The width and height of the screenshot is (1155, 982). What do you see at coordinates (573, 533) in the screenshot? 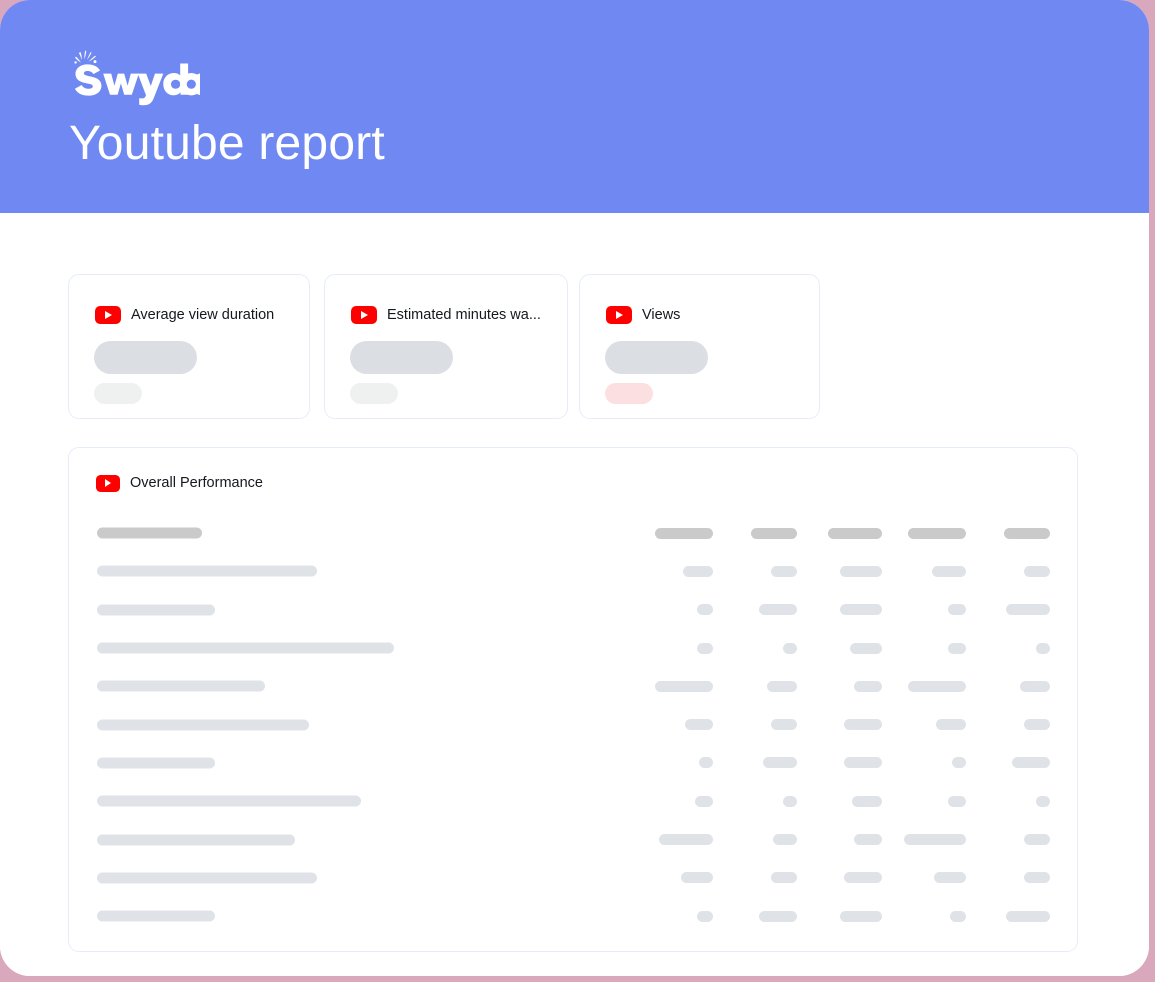
I see `table-header-row` at bounding box center [573, 533].